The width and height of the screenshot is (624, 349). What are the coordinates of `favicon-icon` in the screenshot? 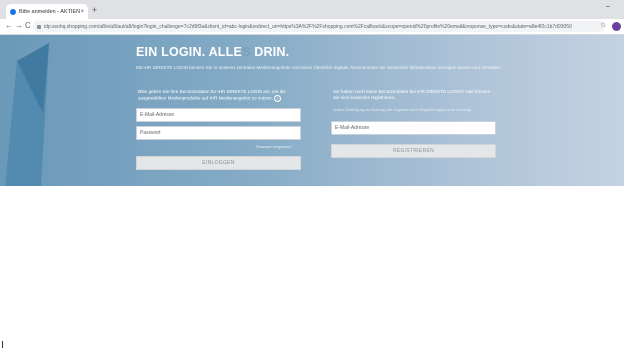 It's located at (13, 11).